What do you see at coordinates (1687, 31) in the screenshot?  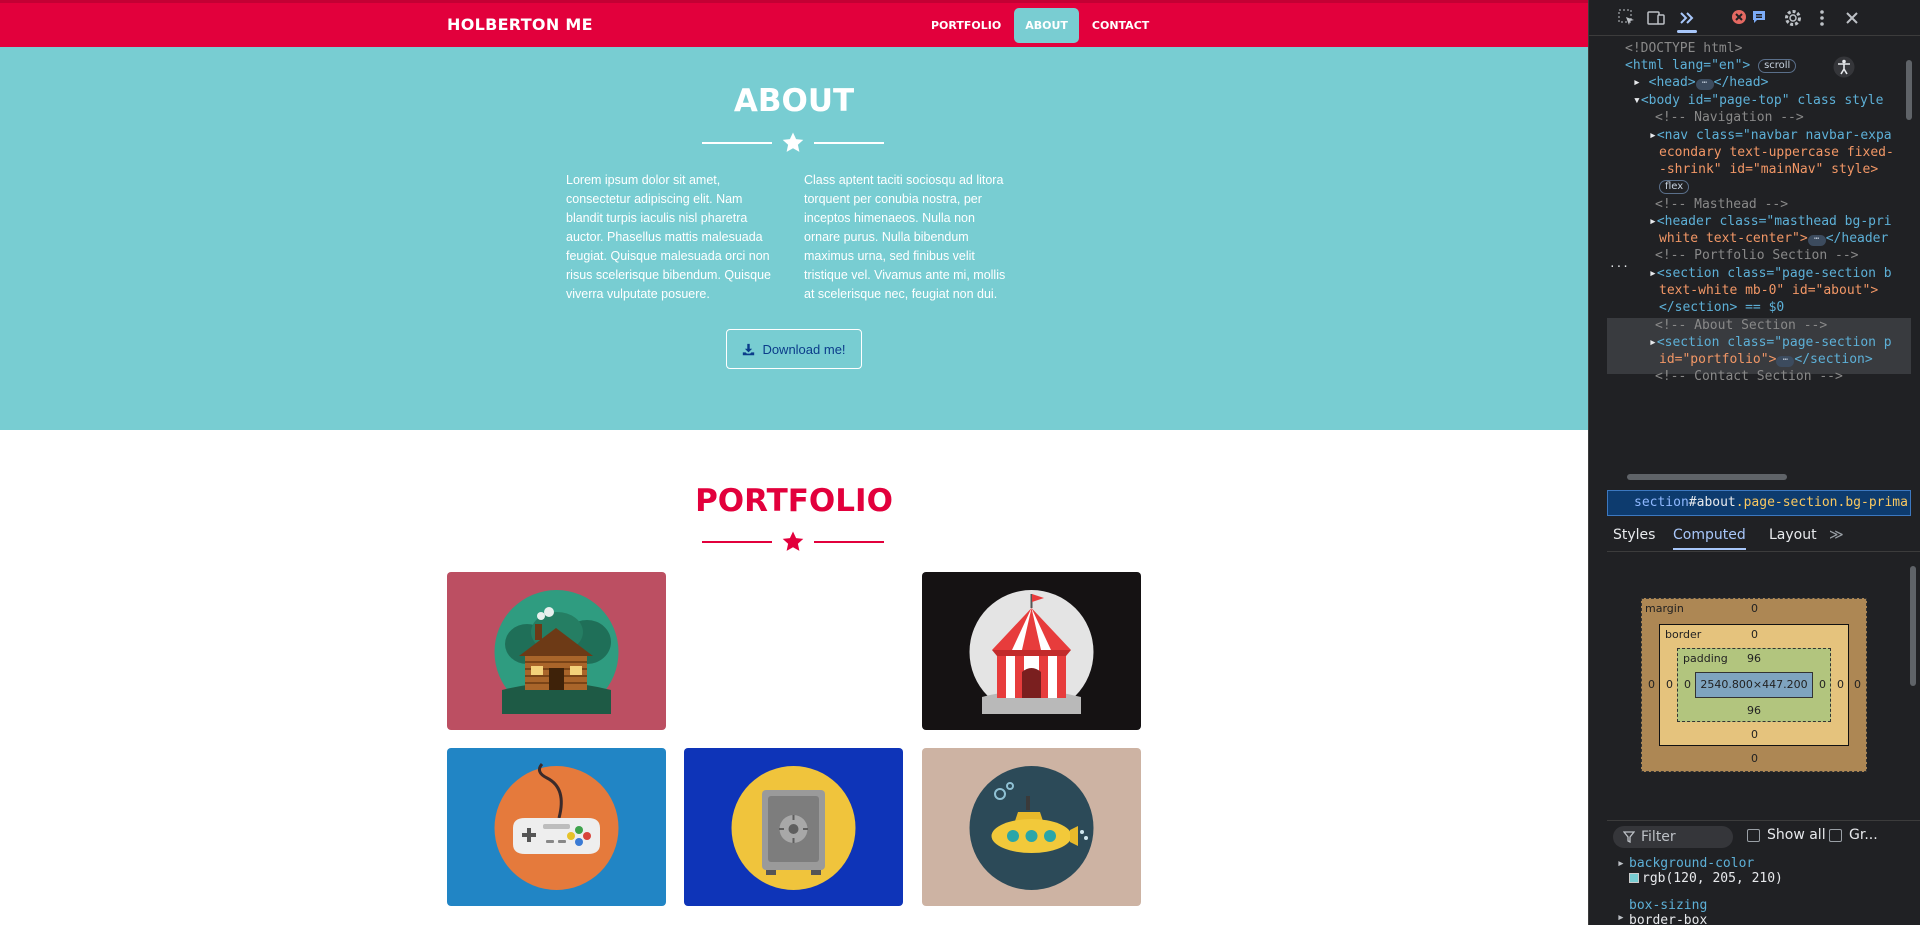 I see `active-tab-indicator` at bounding box center [1687, 31].